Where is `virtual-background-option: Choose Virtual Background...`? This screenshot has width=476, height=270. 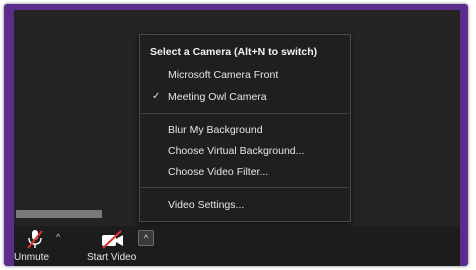 virtual-background-option: Choose Virtual Background... is located at coordinates (236, 151).